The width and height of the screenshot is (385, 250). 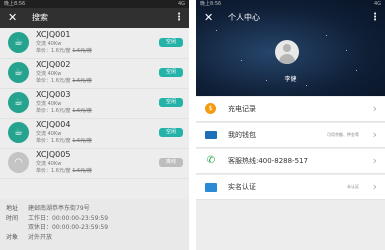 I want to click on page-title: 搜索, so click(x=40, y=17).